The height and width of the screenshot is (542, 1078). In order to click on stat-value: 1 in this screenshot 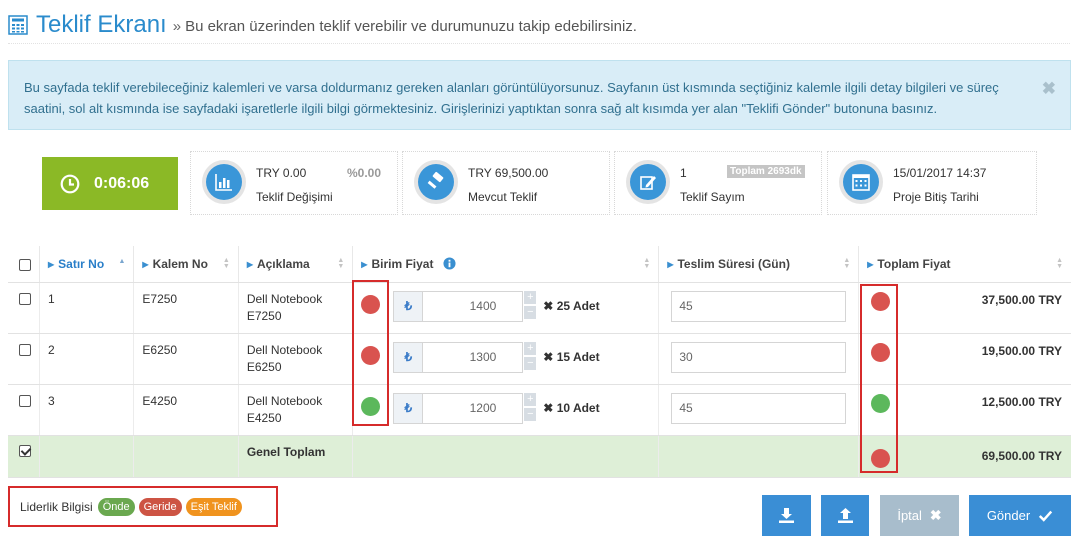, I will do `click(683, 173)`.